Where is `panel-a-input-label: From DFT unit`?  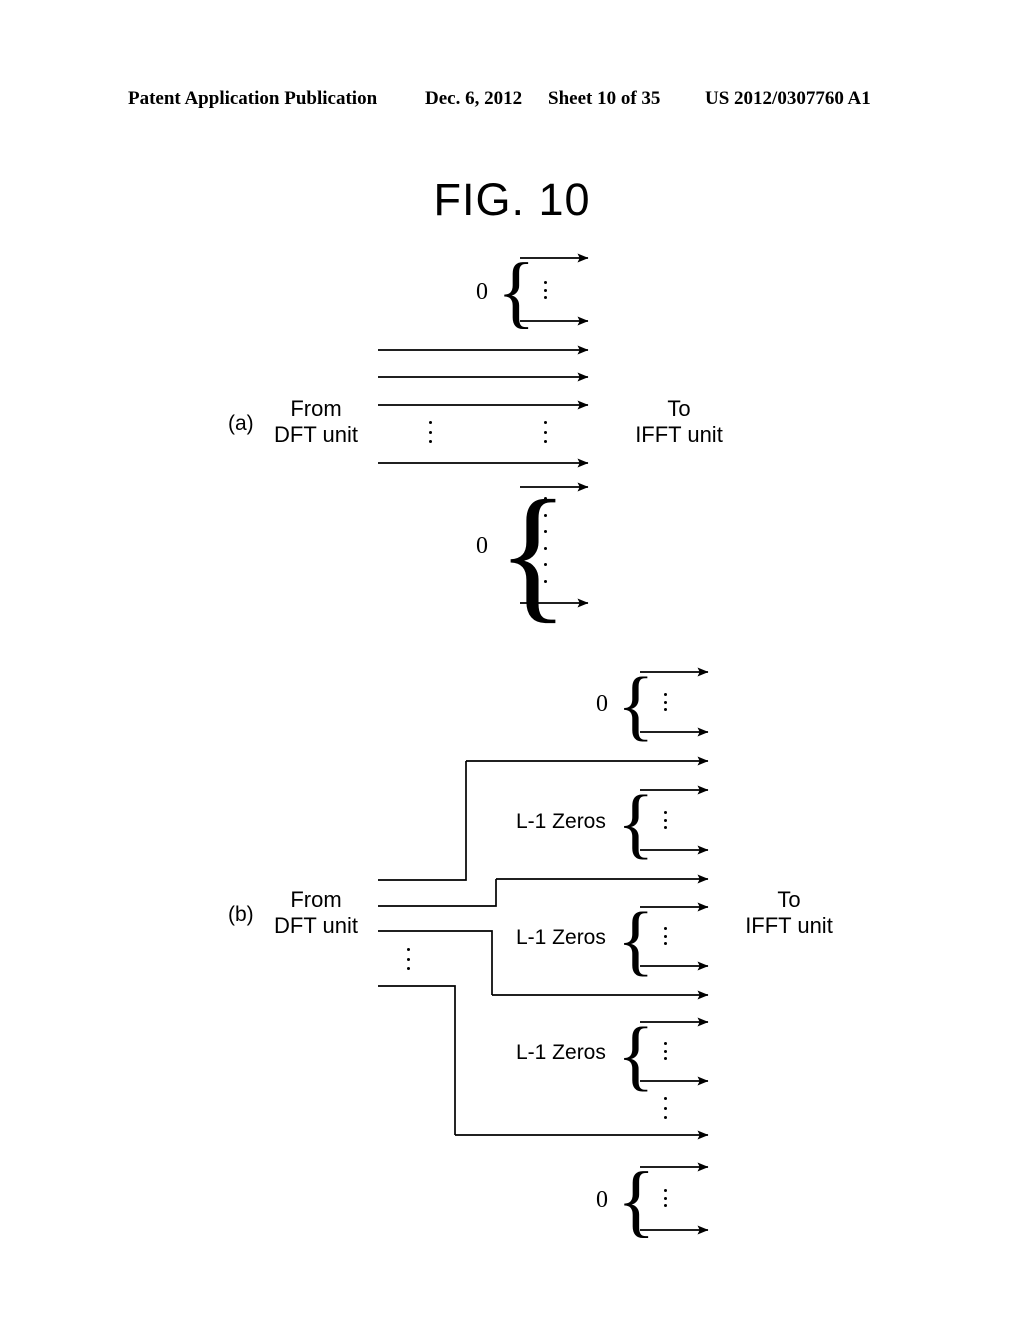 panel-a-input-label: From DFT unit is located at coordinates (316, 422).